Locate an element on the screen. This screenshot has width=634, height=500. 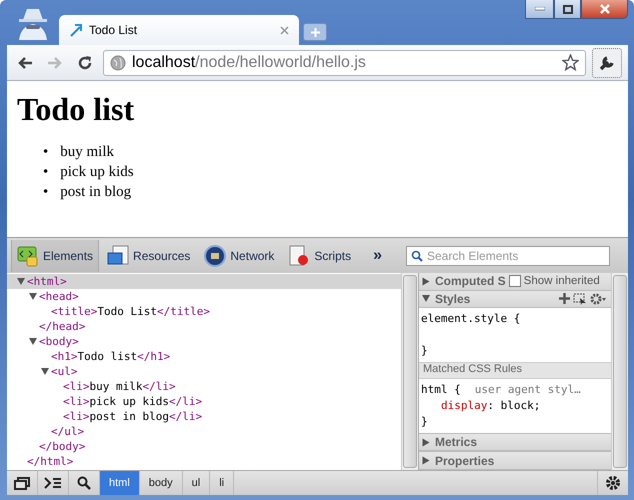
css-selector: html { is located at coordinates (441, 390).